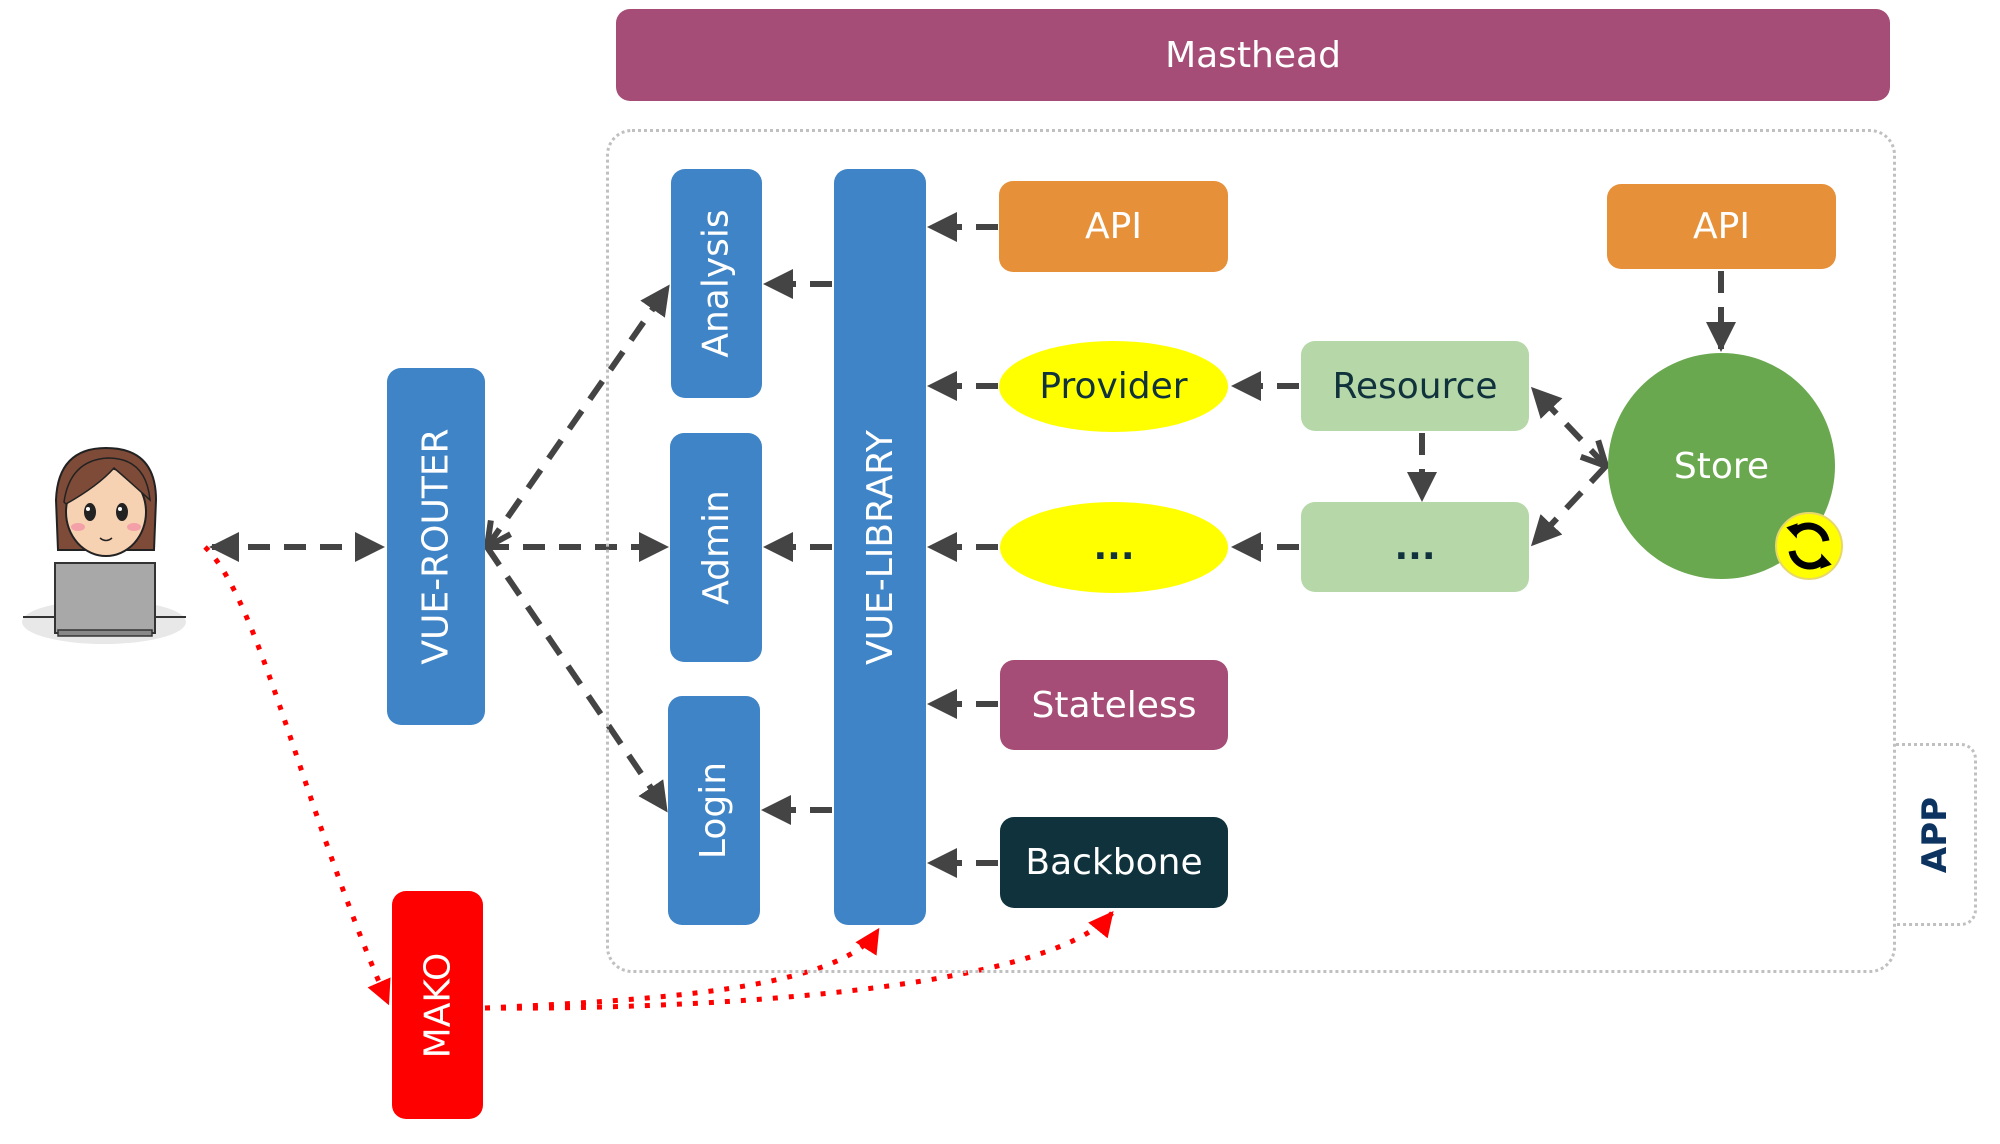 Image resolution: width=2000 pixels, height=1144 pixels. I want to click on provider-label: Provider, so click(1113, 386).